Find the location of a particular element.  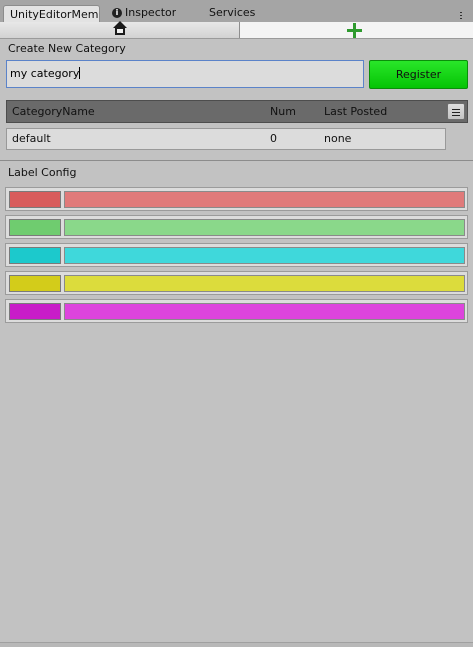

home-icon is located at coordinates (120, 28).